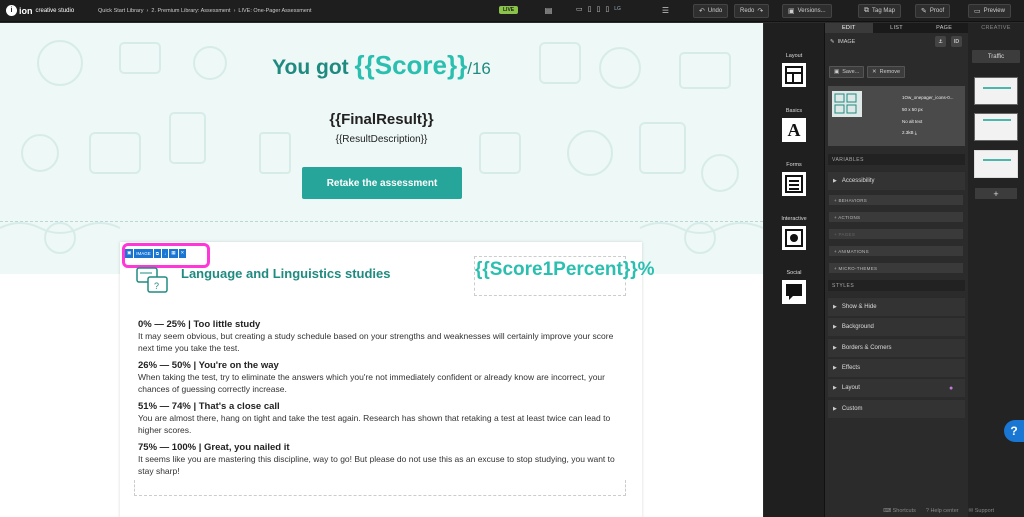  I want to click on breadcrumb-item: LIVE: One-Pager Assessment, so click(274, 11).